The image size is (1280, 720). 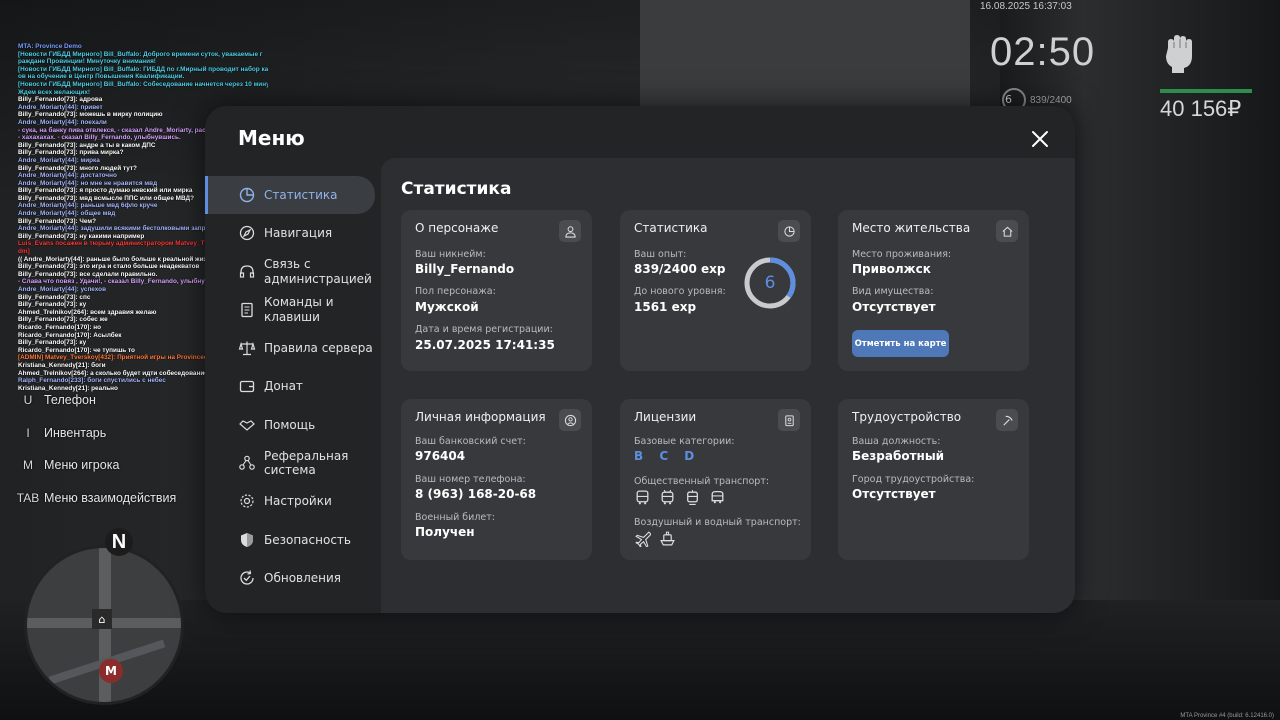 I want to click on card-title: Статистика, so click(x=671, y=228).